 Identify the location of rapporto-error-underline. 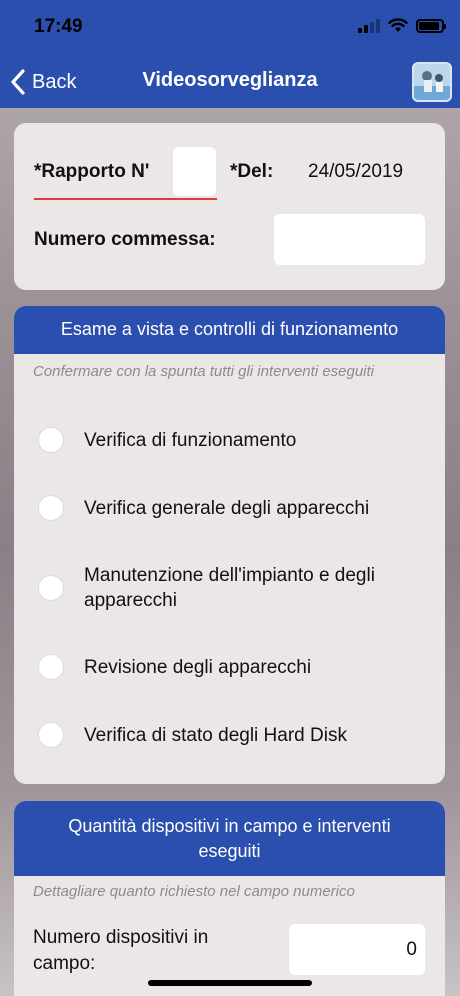
(125, 199).